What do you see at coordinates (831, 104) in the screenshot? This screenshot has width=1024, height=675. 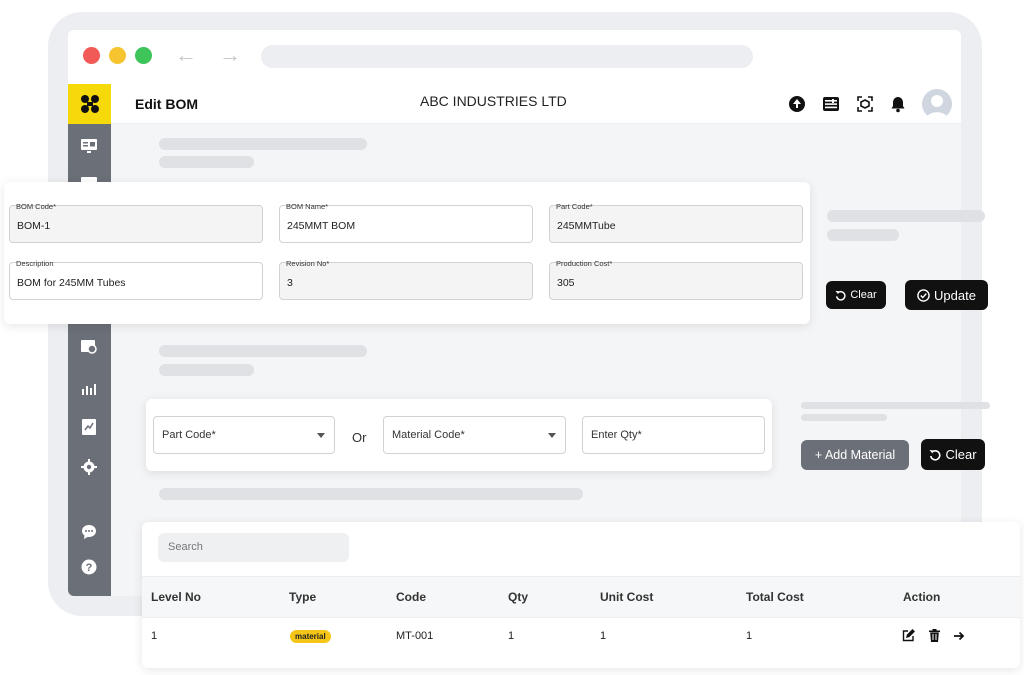 I see `list-settings-icon` at bounding box center [831, 104].